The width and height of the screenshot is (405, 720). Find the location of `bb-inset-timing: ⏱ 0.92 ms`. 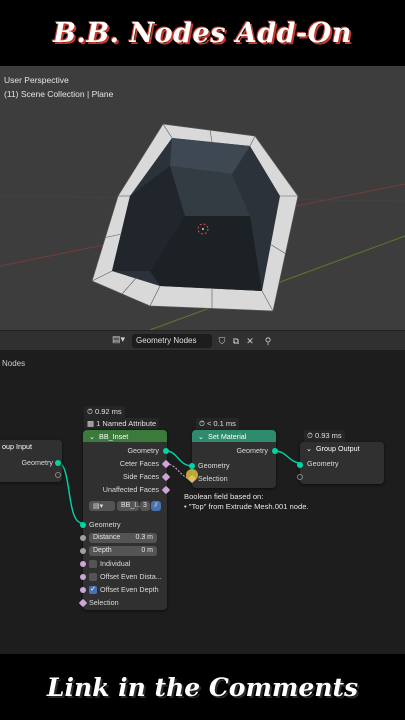

bb-inset-timing: ⏱ 0.92 ms is located at coordinates (104, 412).